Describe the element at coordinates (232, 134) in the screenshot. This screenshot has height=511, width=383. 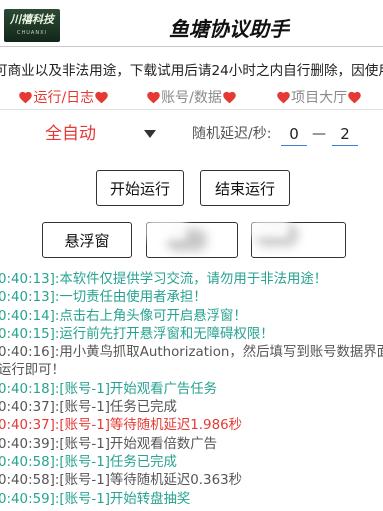
I see `random-delay-label: 随机延迟/秒:` at that location.